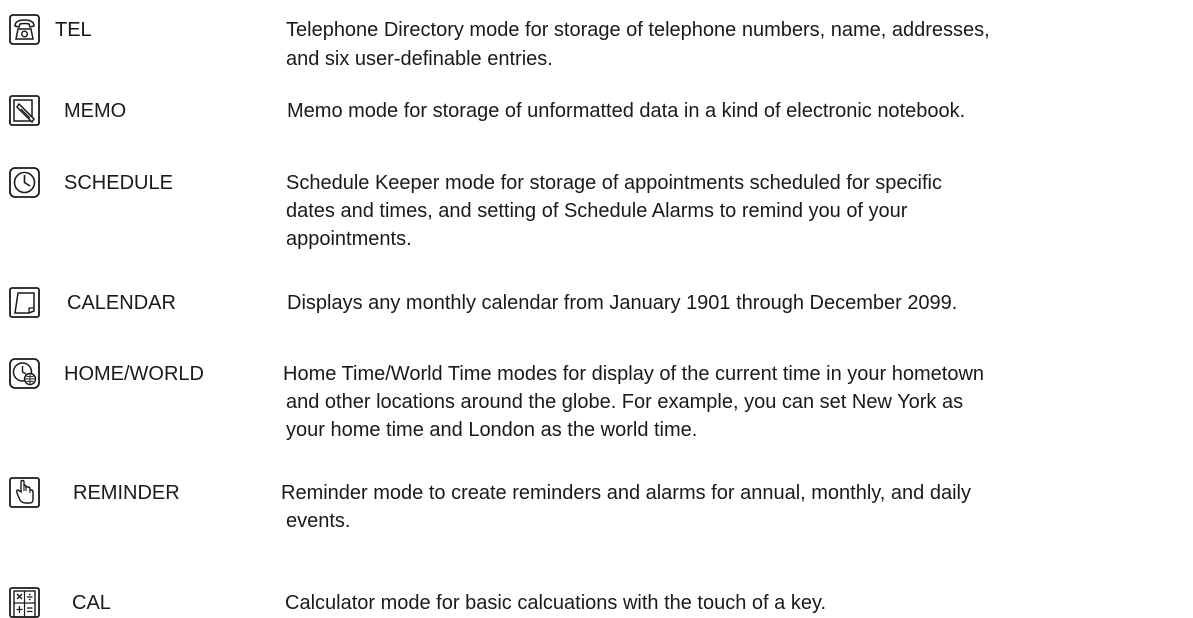 This screenshot has height=618, width=1193. What do you see at coordinates (318, 521) in the screenshot?
I see `mode-description-line: events.` at bounding box center [318, 521].